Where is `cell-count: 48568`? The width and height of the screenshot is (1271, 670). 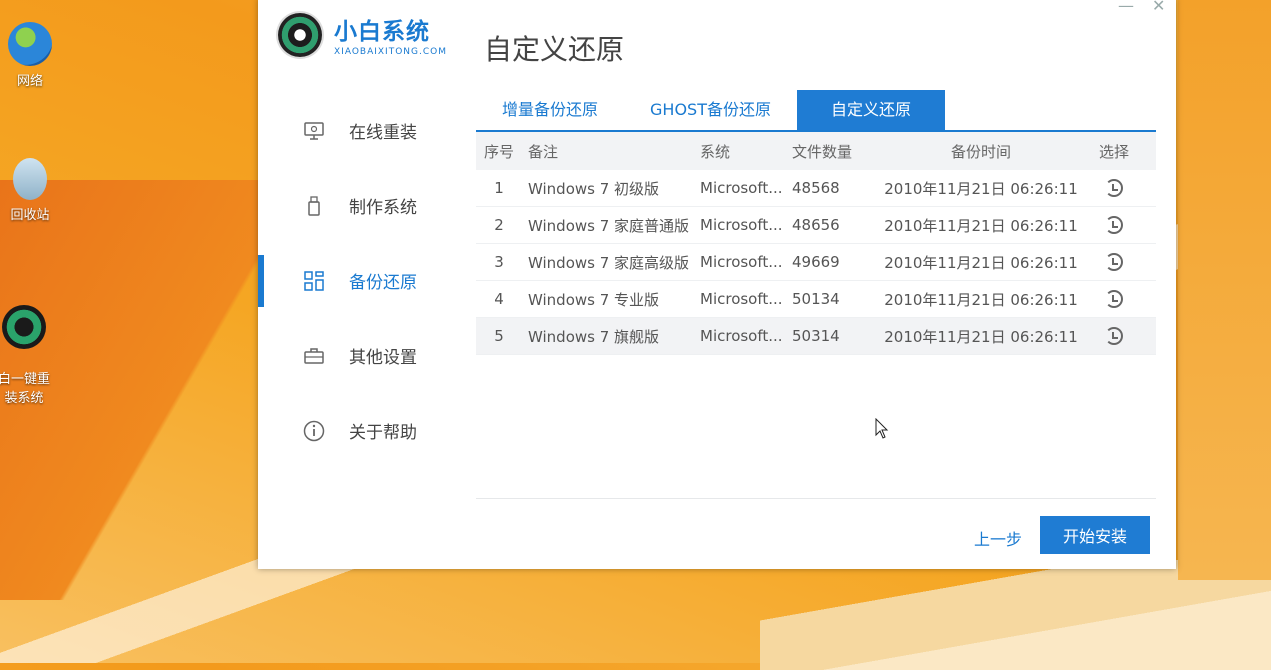 cell-count: 48568 is located at coordinates (816, 188).